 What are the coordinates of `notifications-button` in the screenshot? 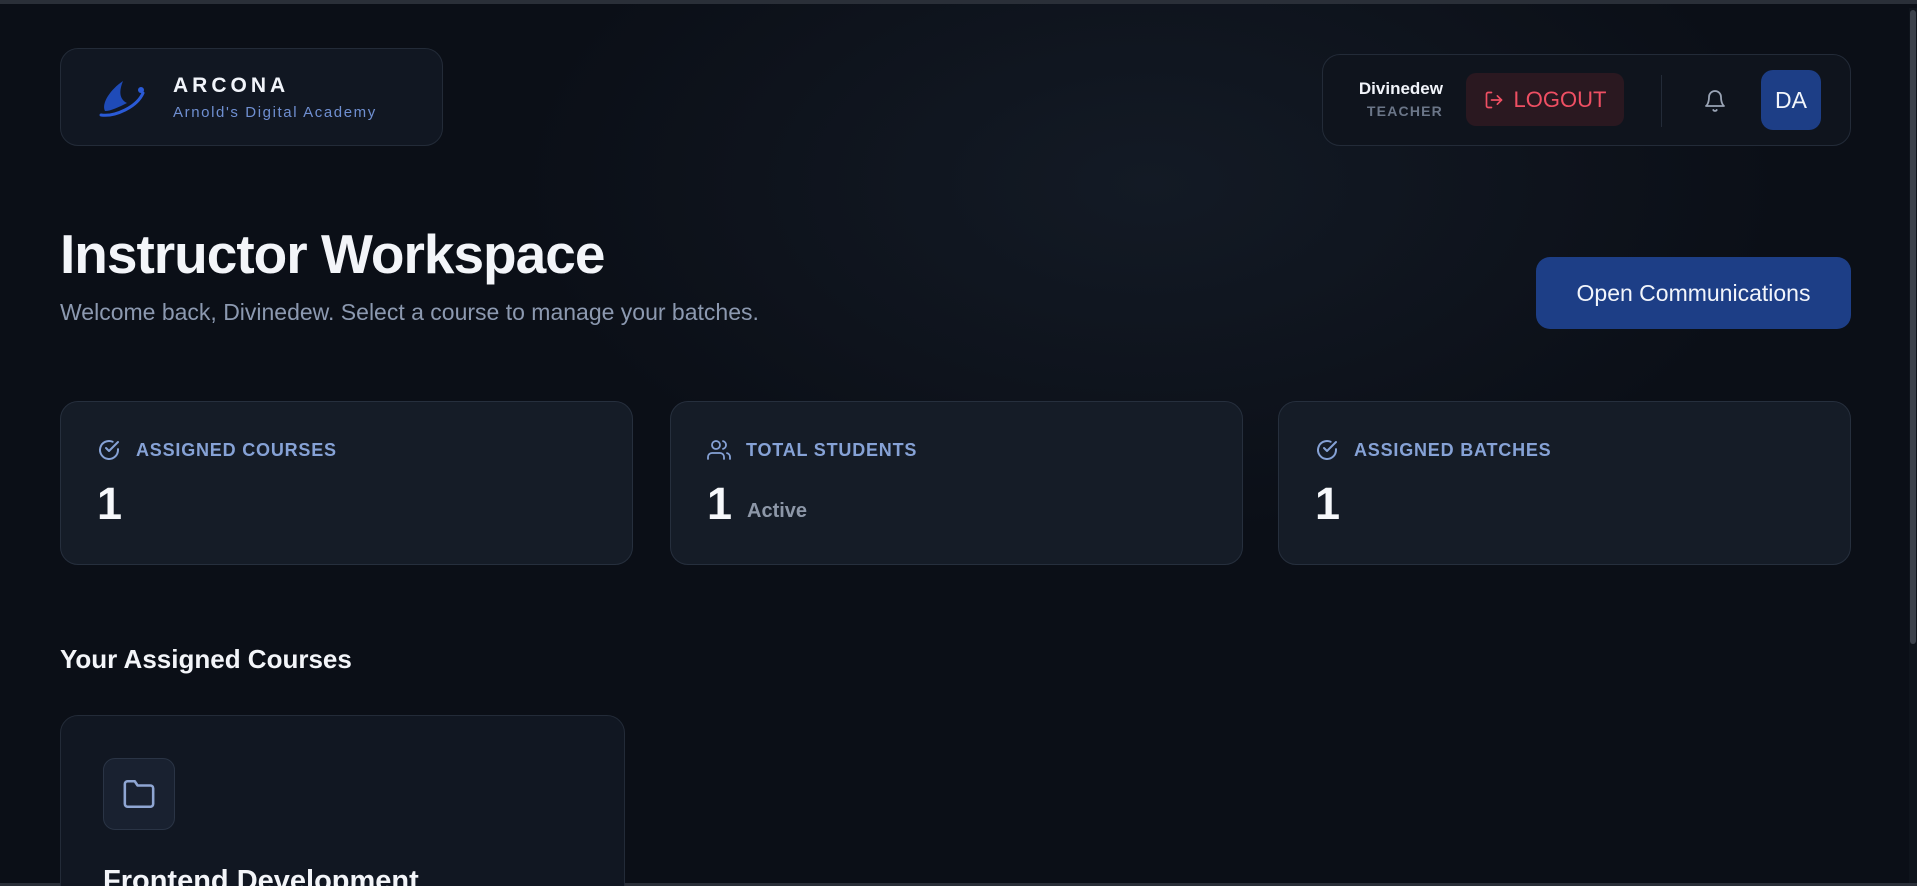 It's located at (1715, 101).